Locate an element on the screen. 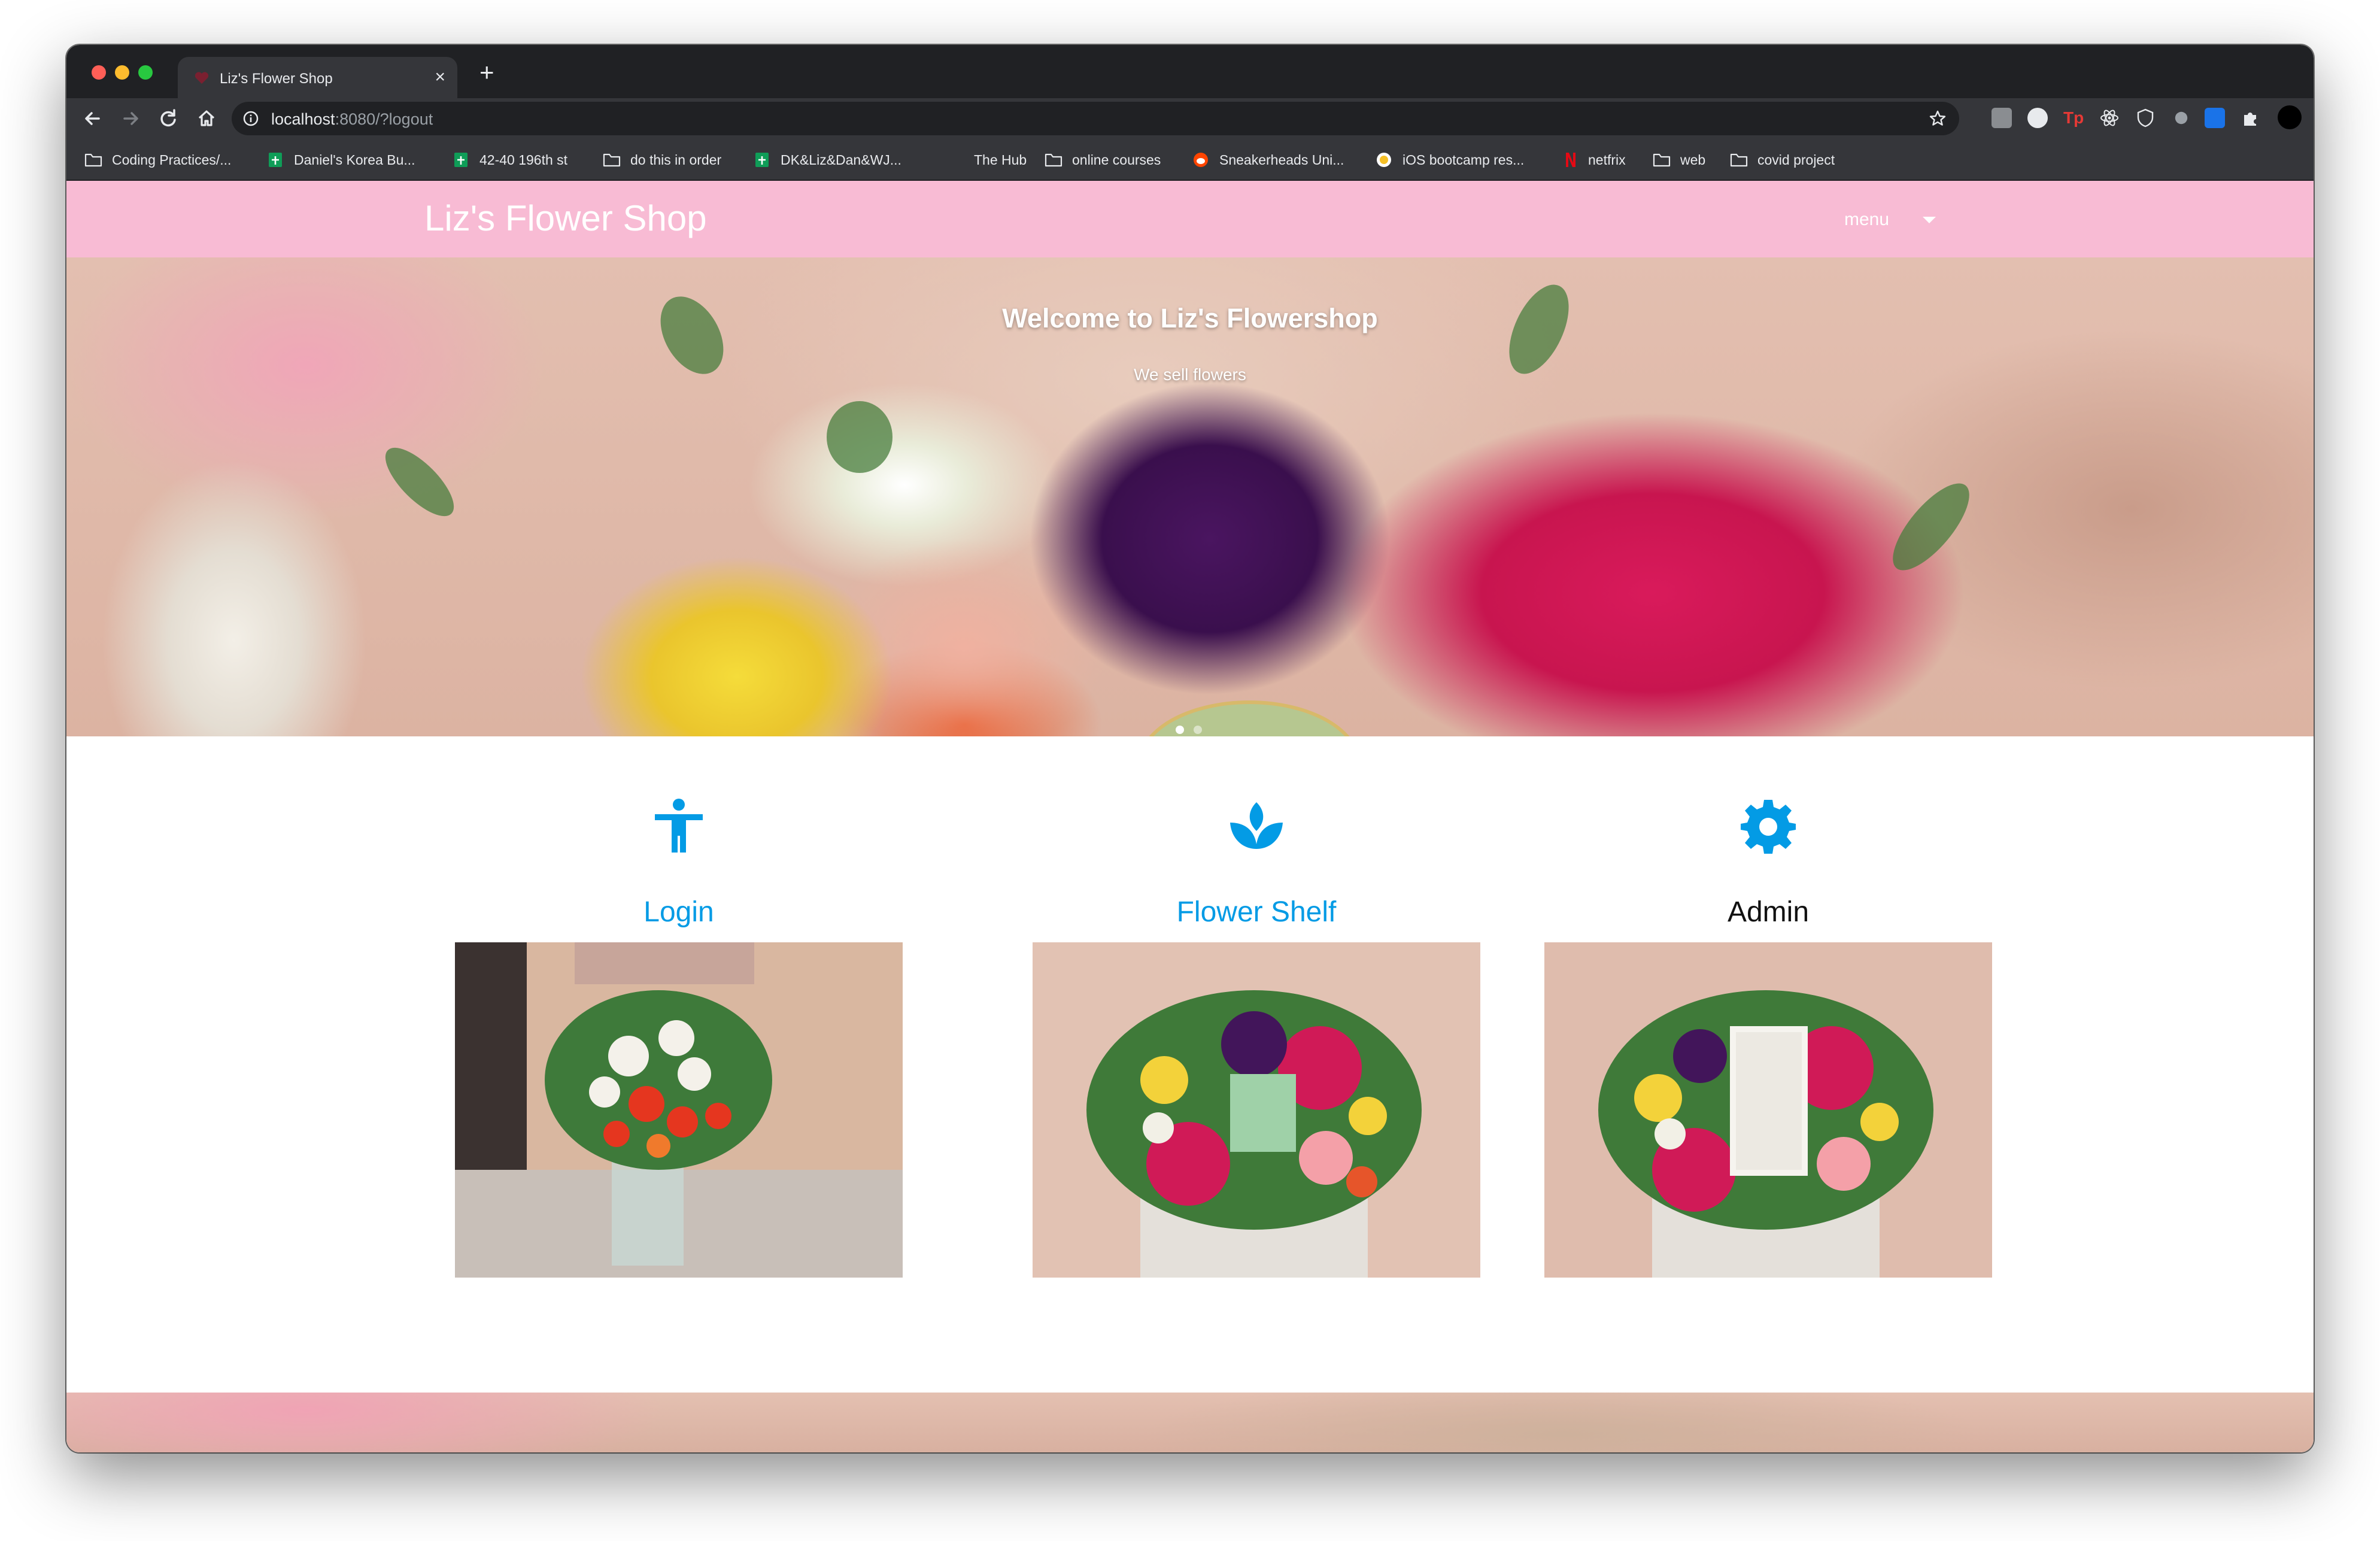 The image size is (2380, 1541). site-info-icon is located at coordinates (250, 118).